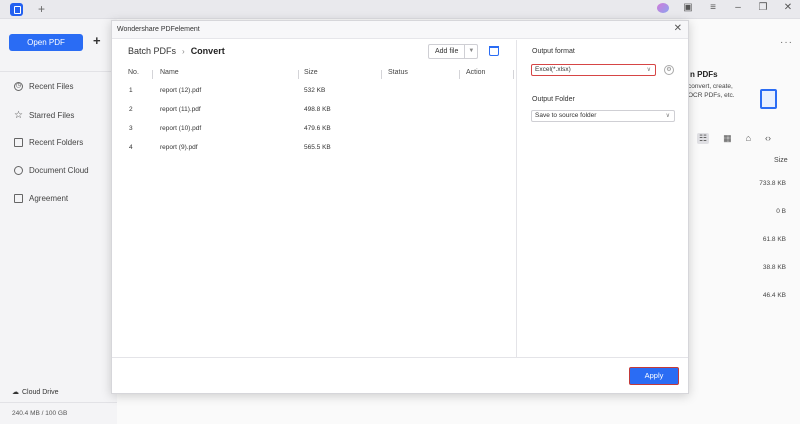 The width and height of the screenshot is (800, 424). I want to click on maximize-icon: ❐, so click(763, 7).